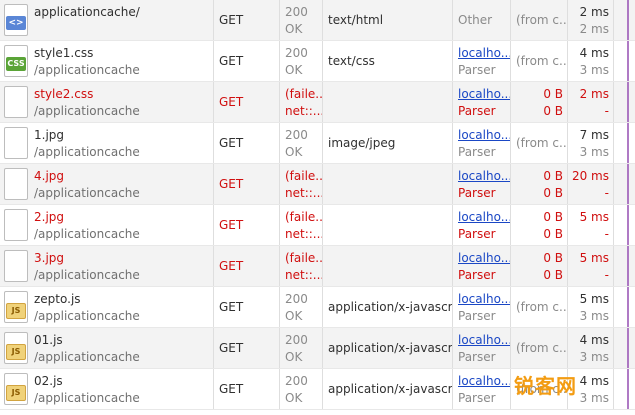  I want to click on time-total: 2 ms, so click(594, 12).